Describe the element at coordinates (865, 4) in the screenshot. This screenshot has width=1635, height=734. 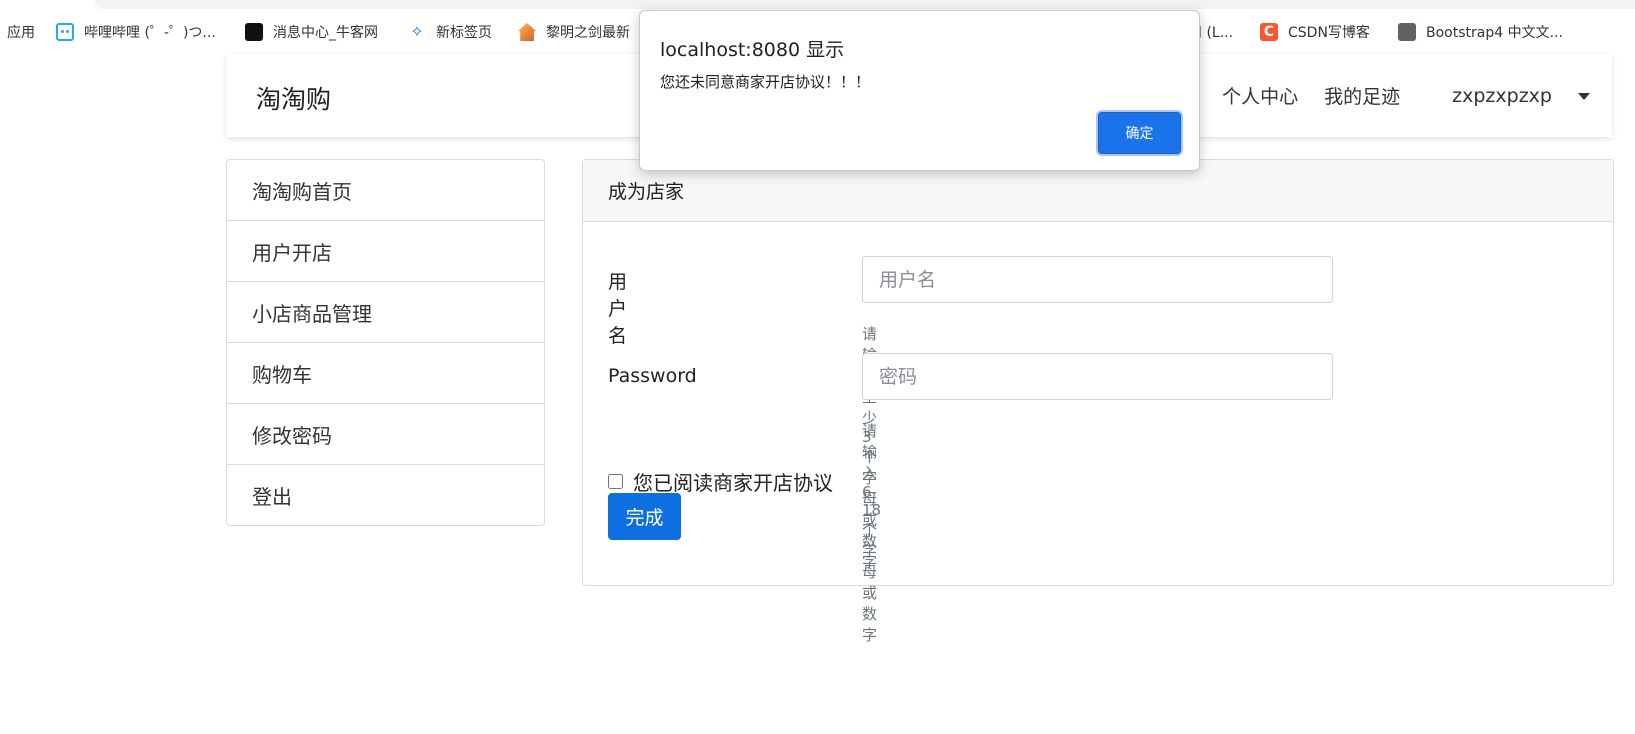
I see `address-bar-edge` at that location.